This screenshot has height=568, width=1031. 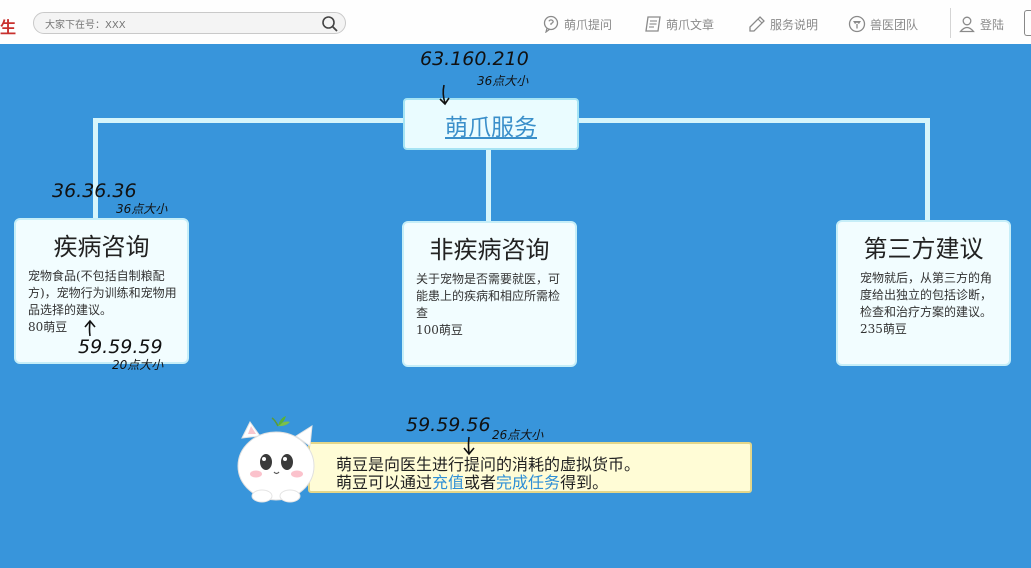 I want to click on info-text-b: 或者, so click(x=480, y=482).